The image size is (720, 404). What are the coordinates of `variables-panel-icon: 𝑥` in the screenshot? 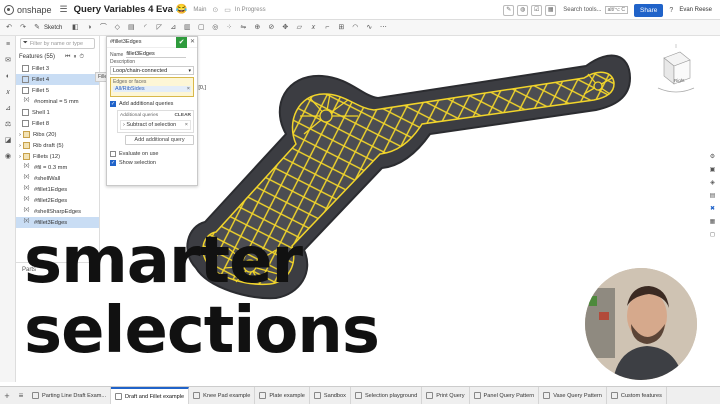 It's located at (8, 93).